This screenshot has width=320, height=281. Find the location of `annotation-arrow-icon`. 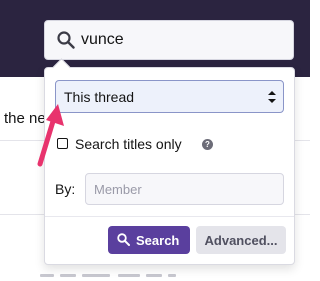

annotation-arrow-icon is located at coordinates (50, 135).